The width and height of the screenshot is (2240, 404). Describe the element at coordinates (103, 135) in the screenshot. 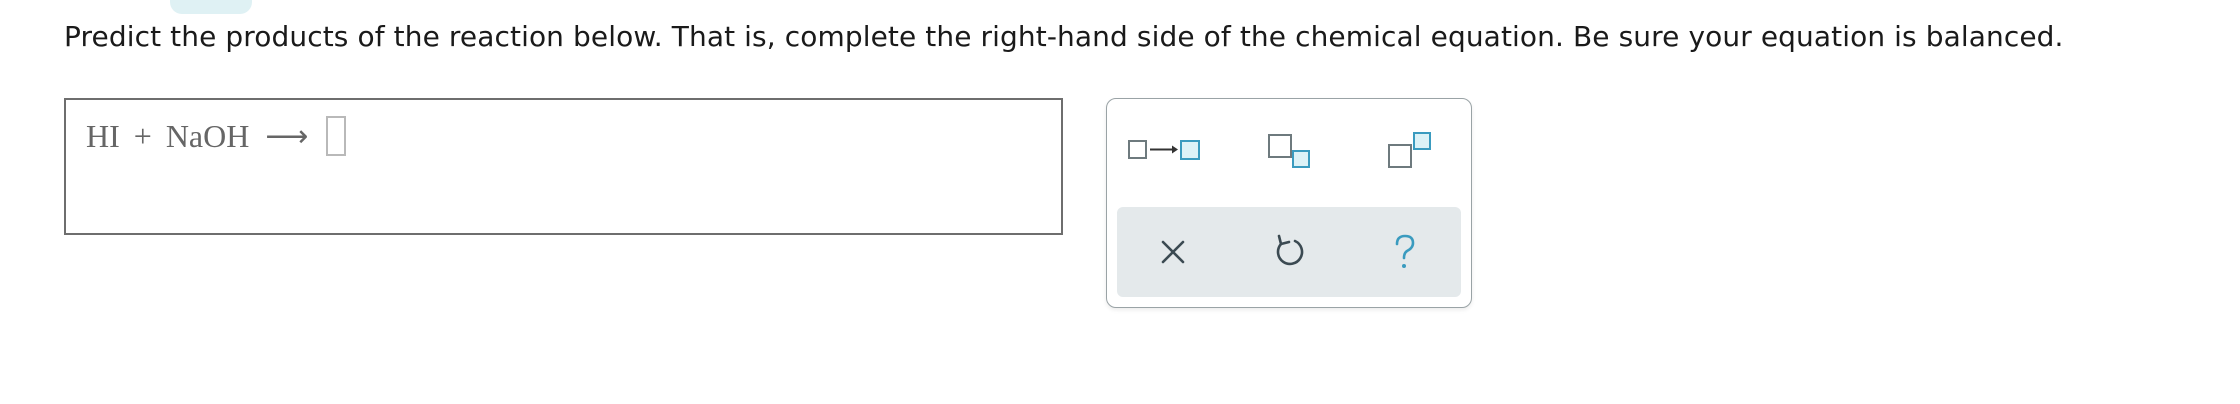

I see `reactant-hi: HI` at that location.